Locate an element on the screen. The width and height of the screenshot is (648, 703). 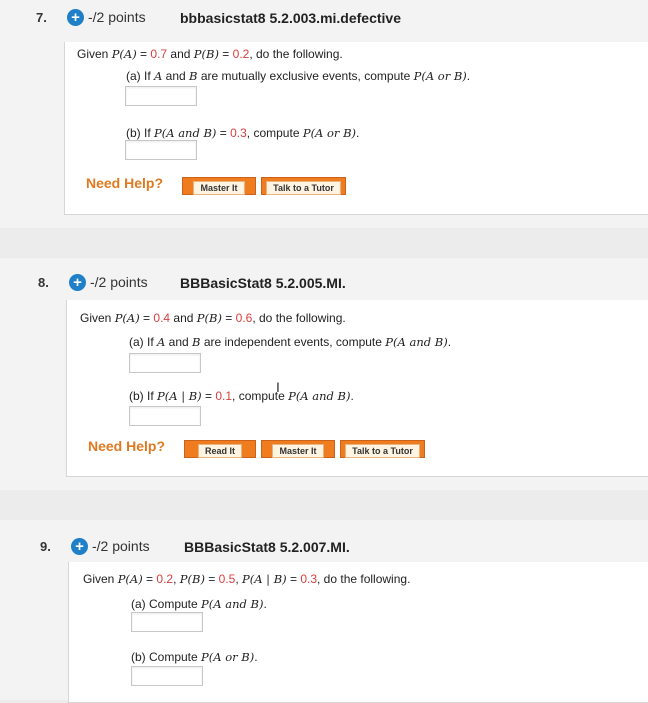
question-number: 7. is located at coordinates (41, 17).